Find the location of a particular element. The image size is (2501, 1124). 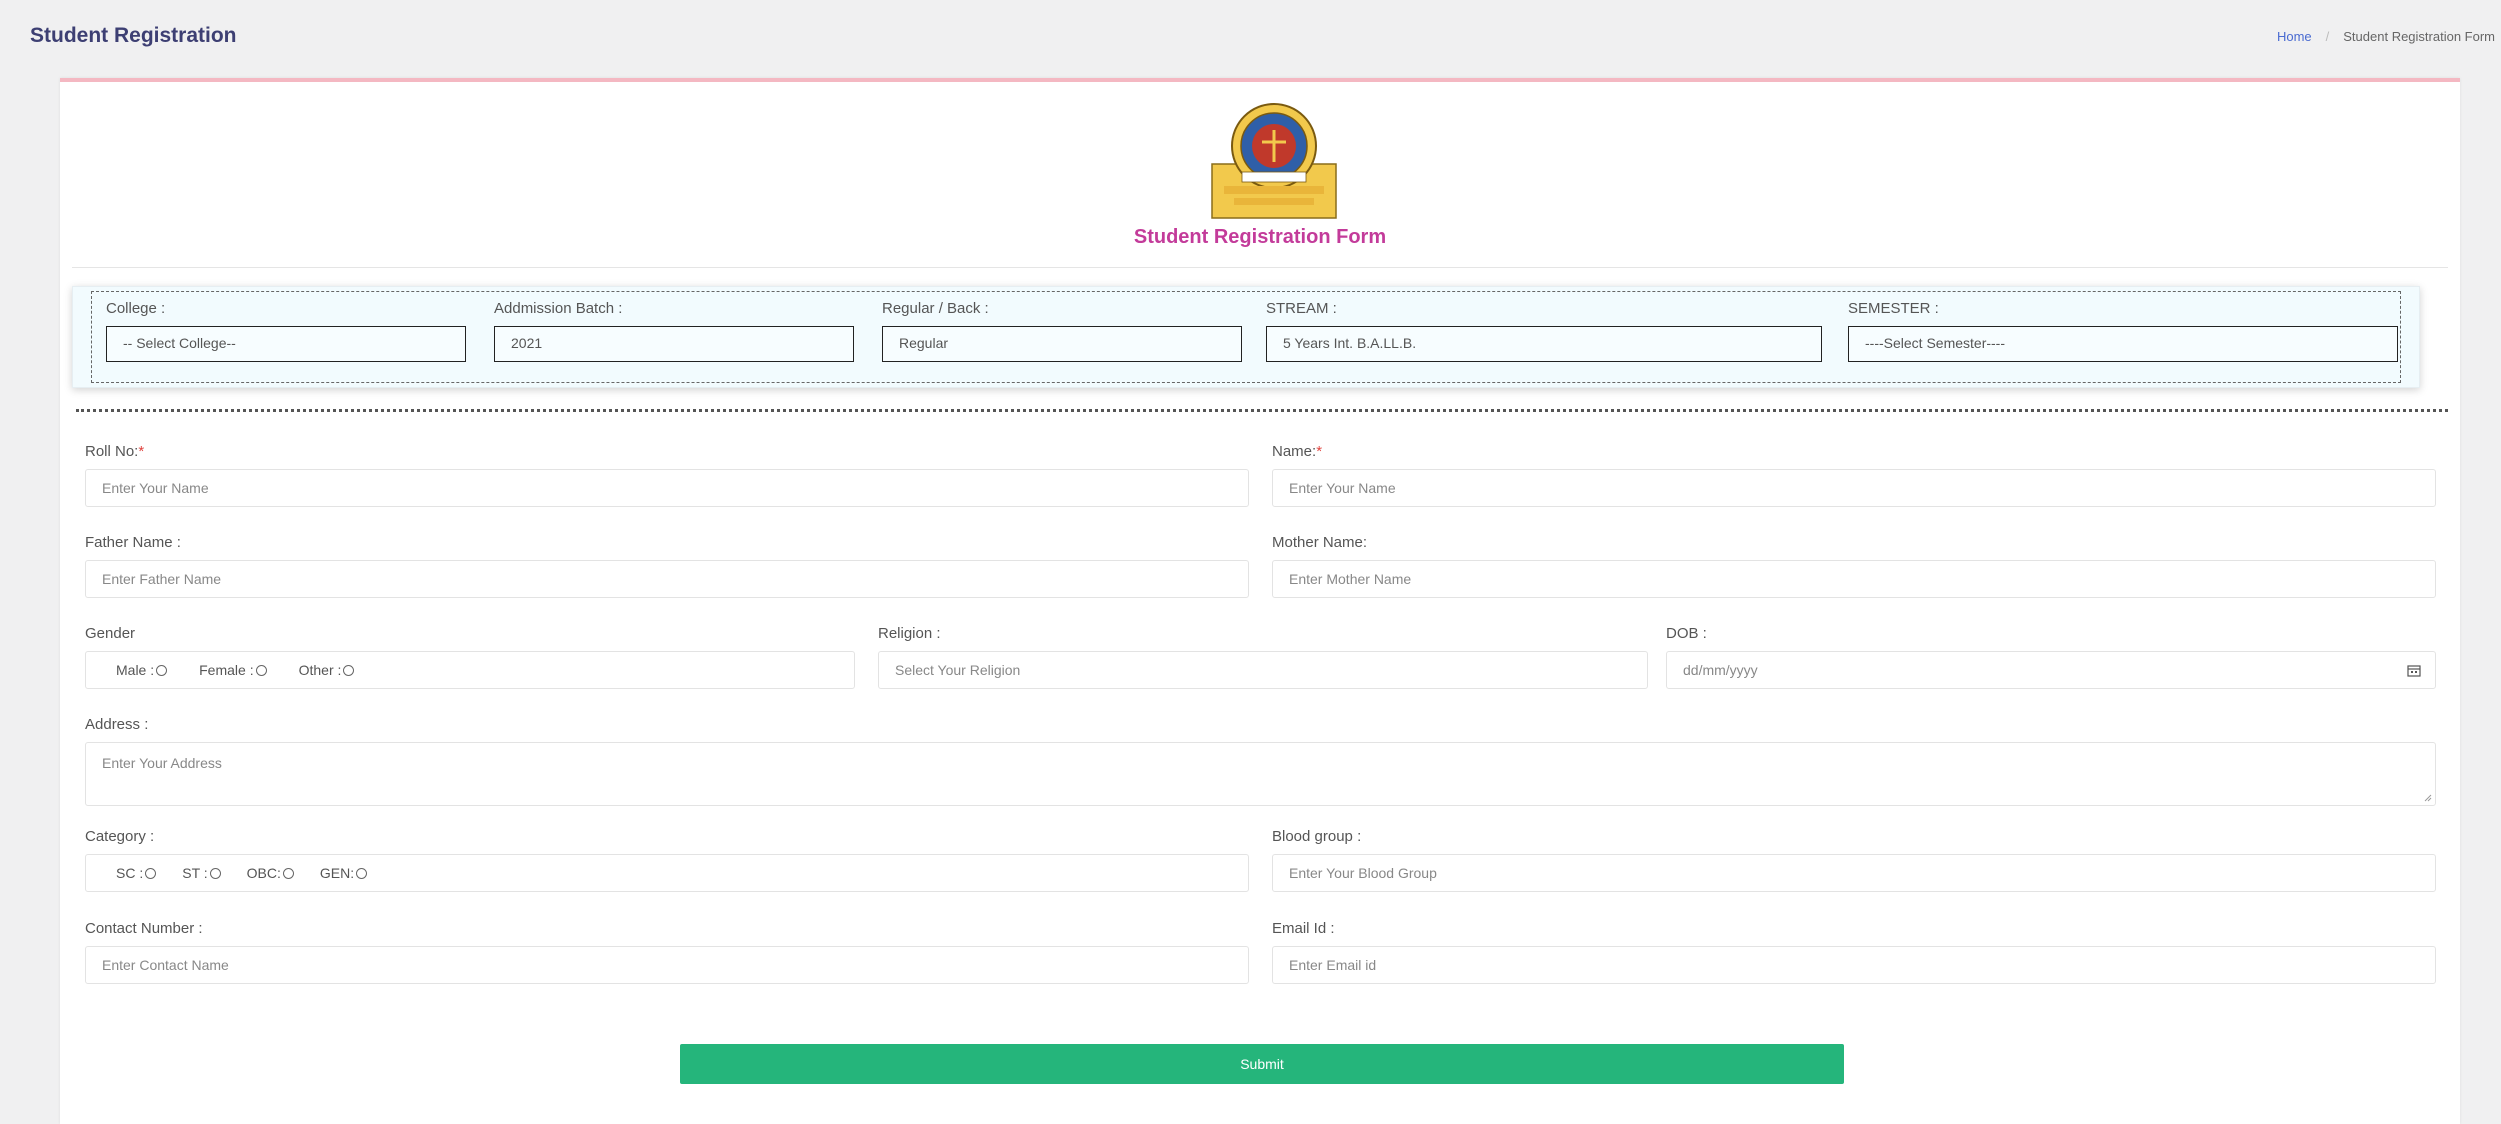

breadcrumb: Home / Student Registration Form is located at coordinates (2386, 36).